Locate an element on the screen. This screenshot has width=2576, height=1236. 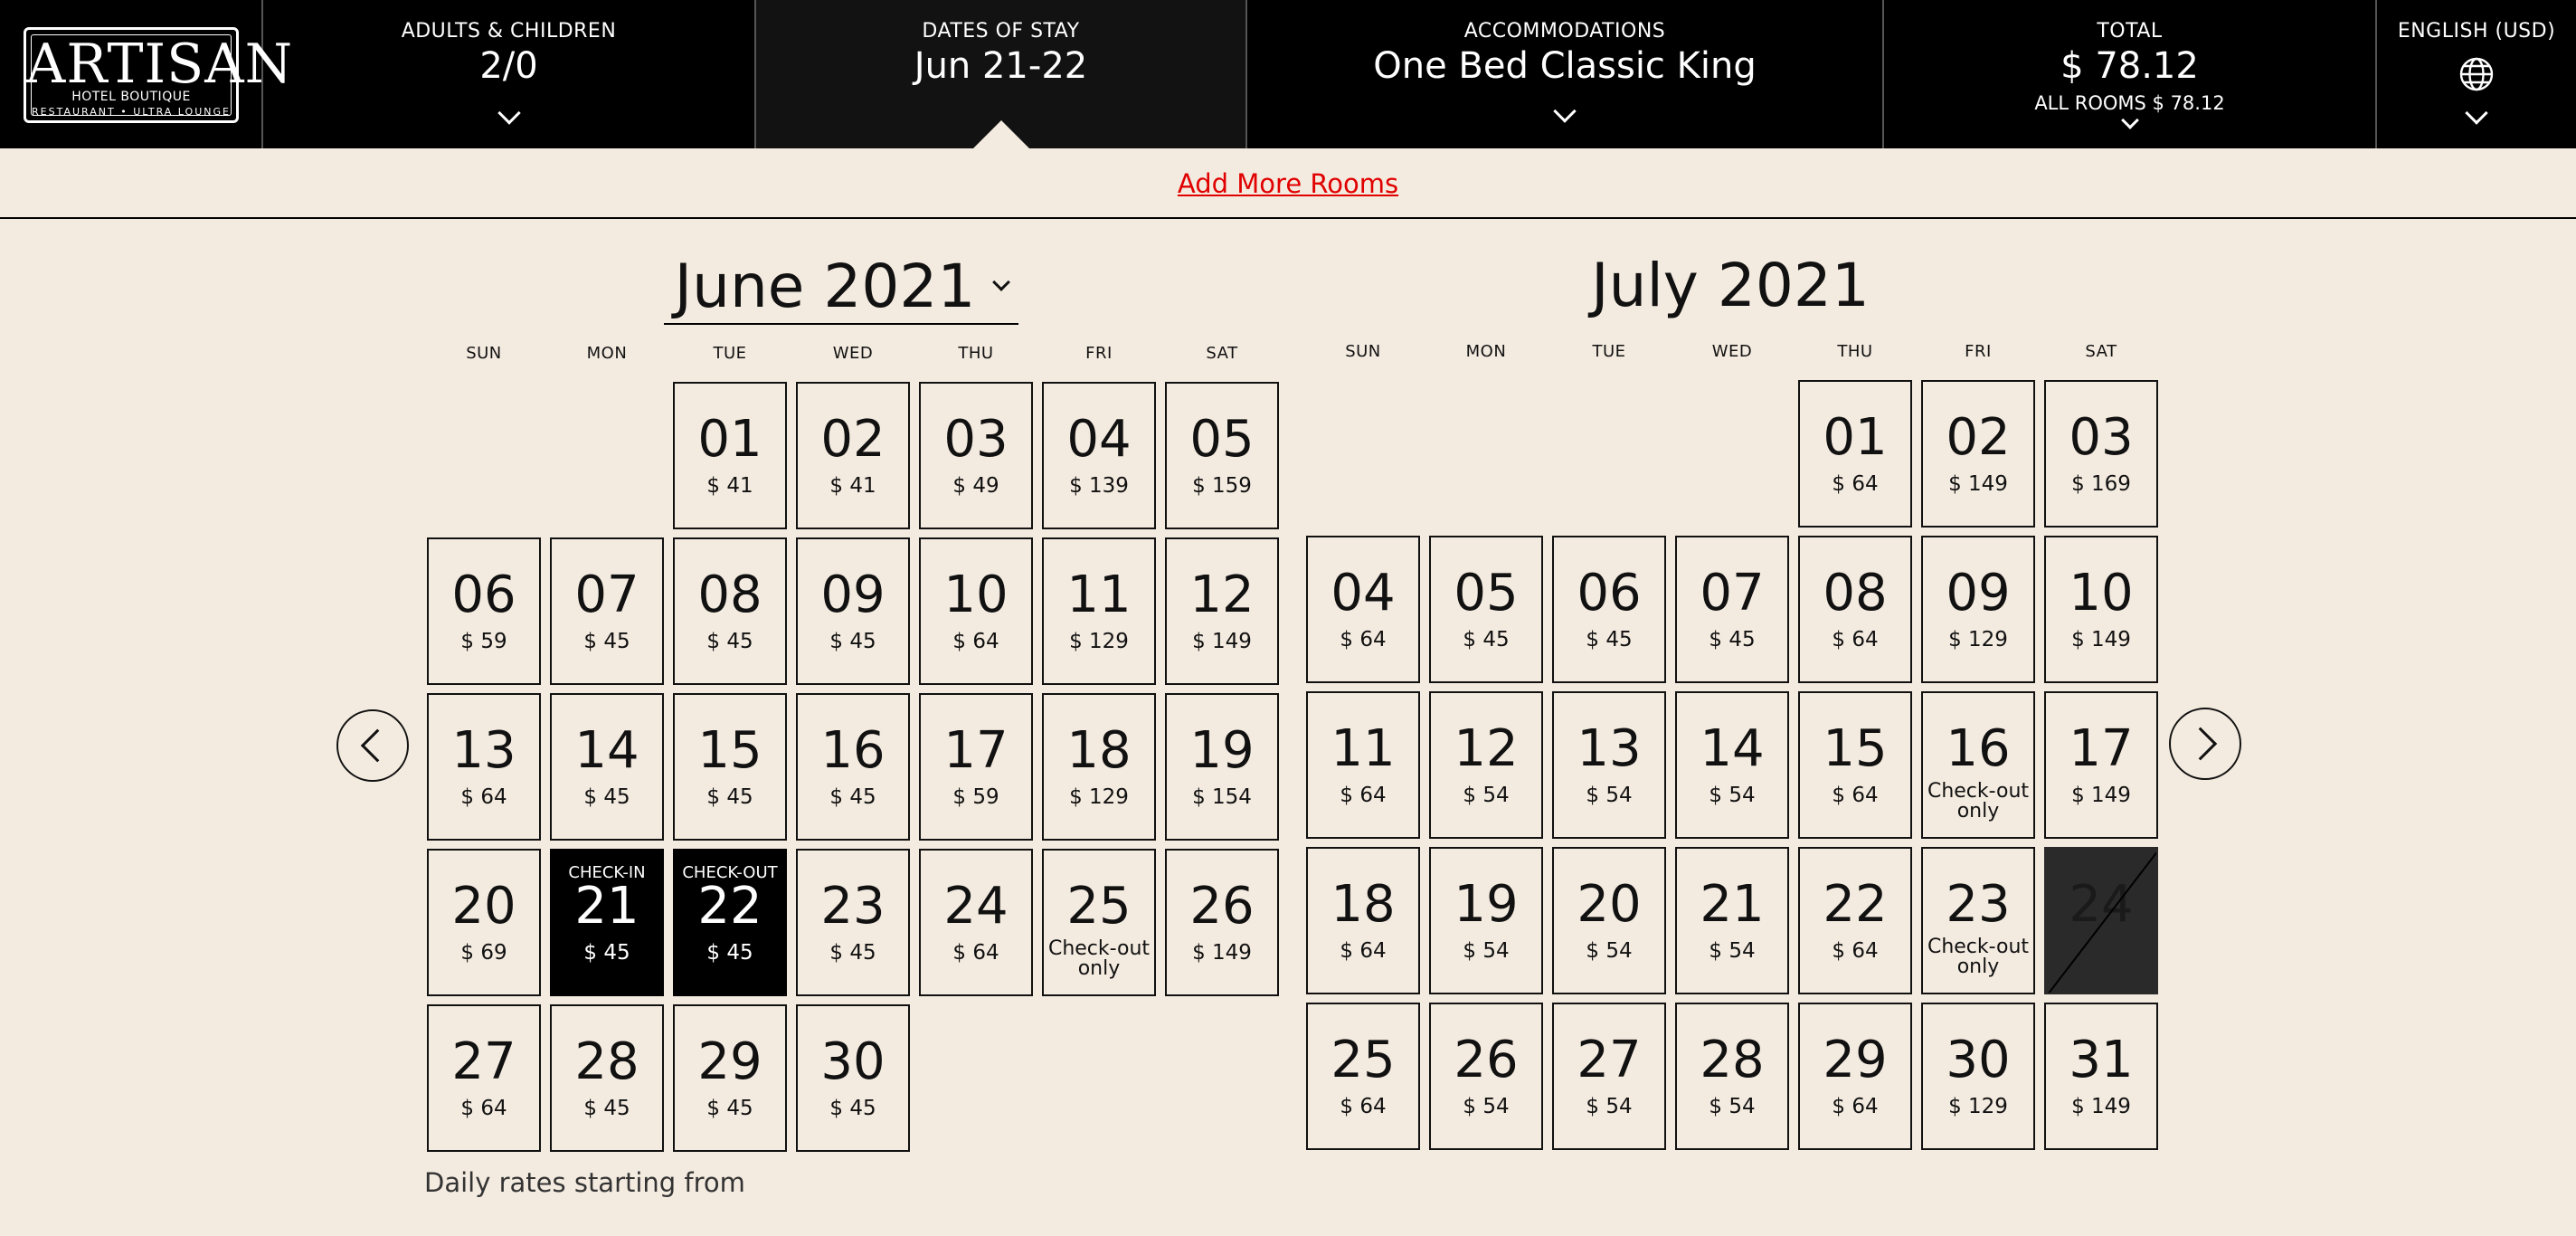
day-number: 17 is located at coordinates (976, 750).